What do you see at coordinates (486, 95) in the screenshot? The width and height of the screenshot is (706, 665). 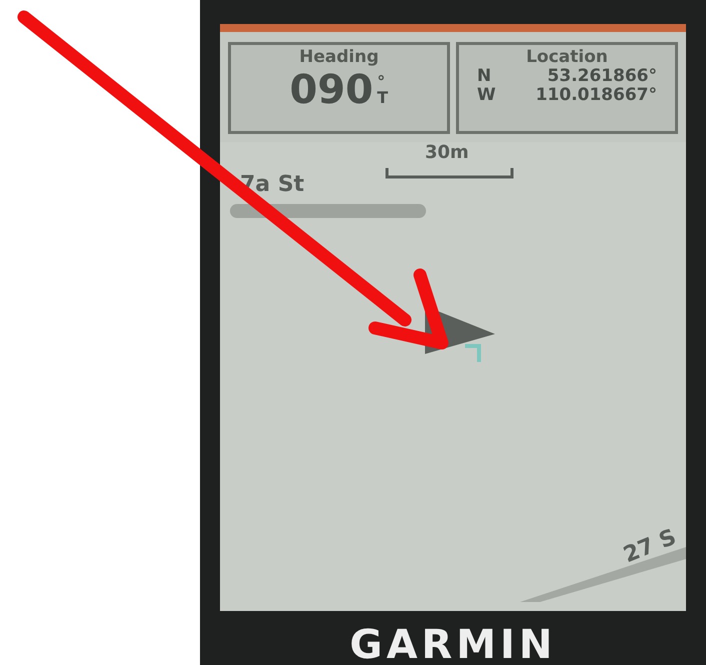 I see `hemisphere-label: W` at bounding box center [486, 95].